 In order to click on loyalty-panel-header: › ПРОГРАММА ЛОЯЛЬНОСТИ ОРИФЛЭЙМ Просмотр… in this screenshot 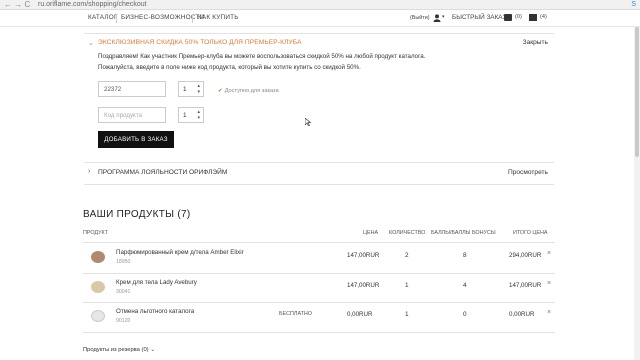, I will do `click(319, 173)`.